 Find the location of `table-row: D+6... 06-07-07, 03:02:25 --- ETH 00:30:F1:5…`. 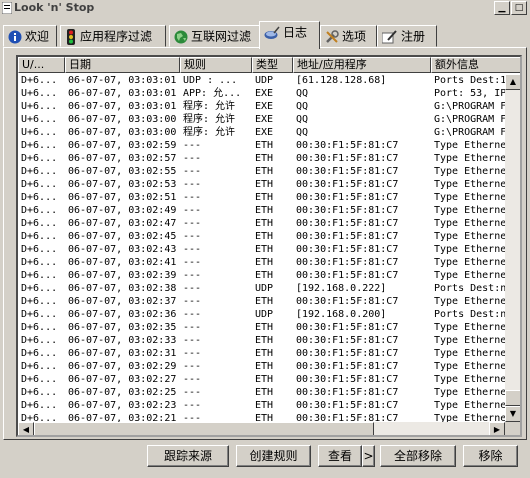

table-row: D+6... 06-07-07, 03:02:25 --- ETH 00:30:F1:5… is located at coordinates (261, 392).